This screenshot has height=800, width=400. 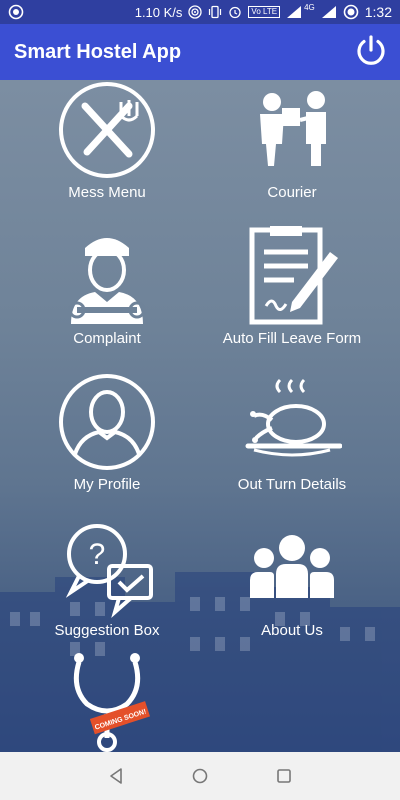 I want to click on system-nav-bar, so click(x=200, y=776).